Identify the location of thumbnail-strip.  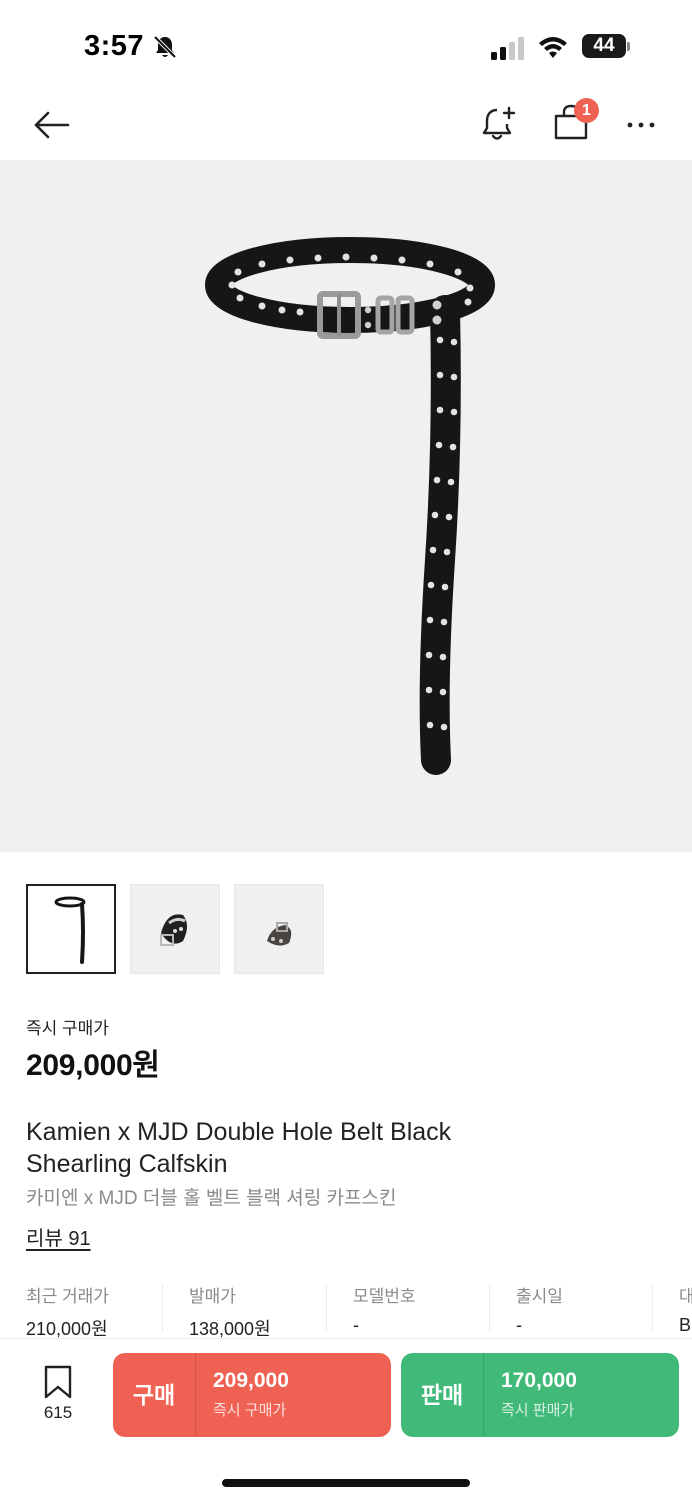
(175, 929).